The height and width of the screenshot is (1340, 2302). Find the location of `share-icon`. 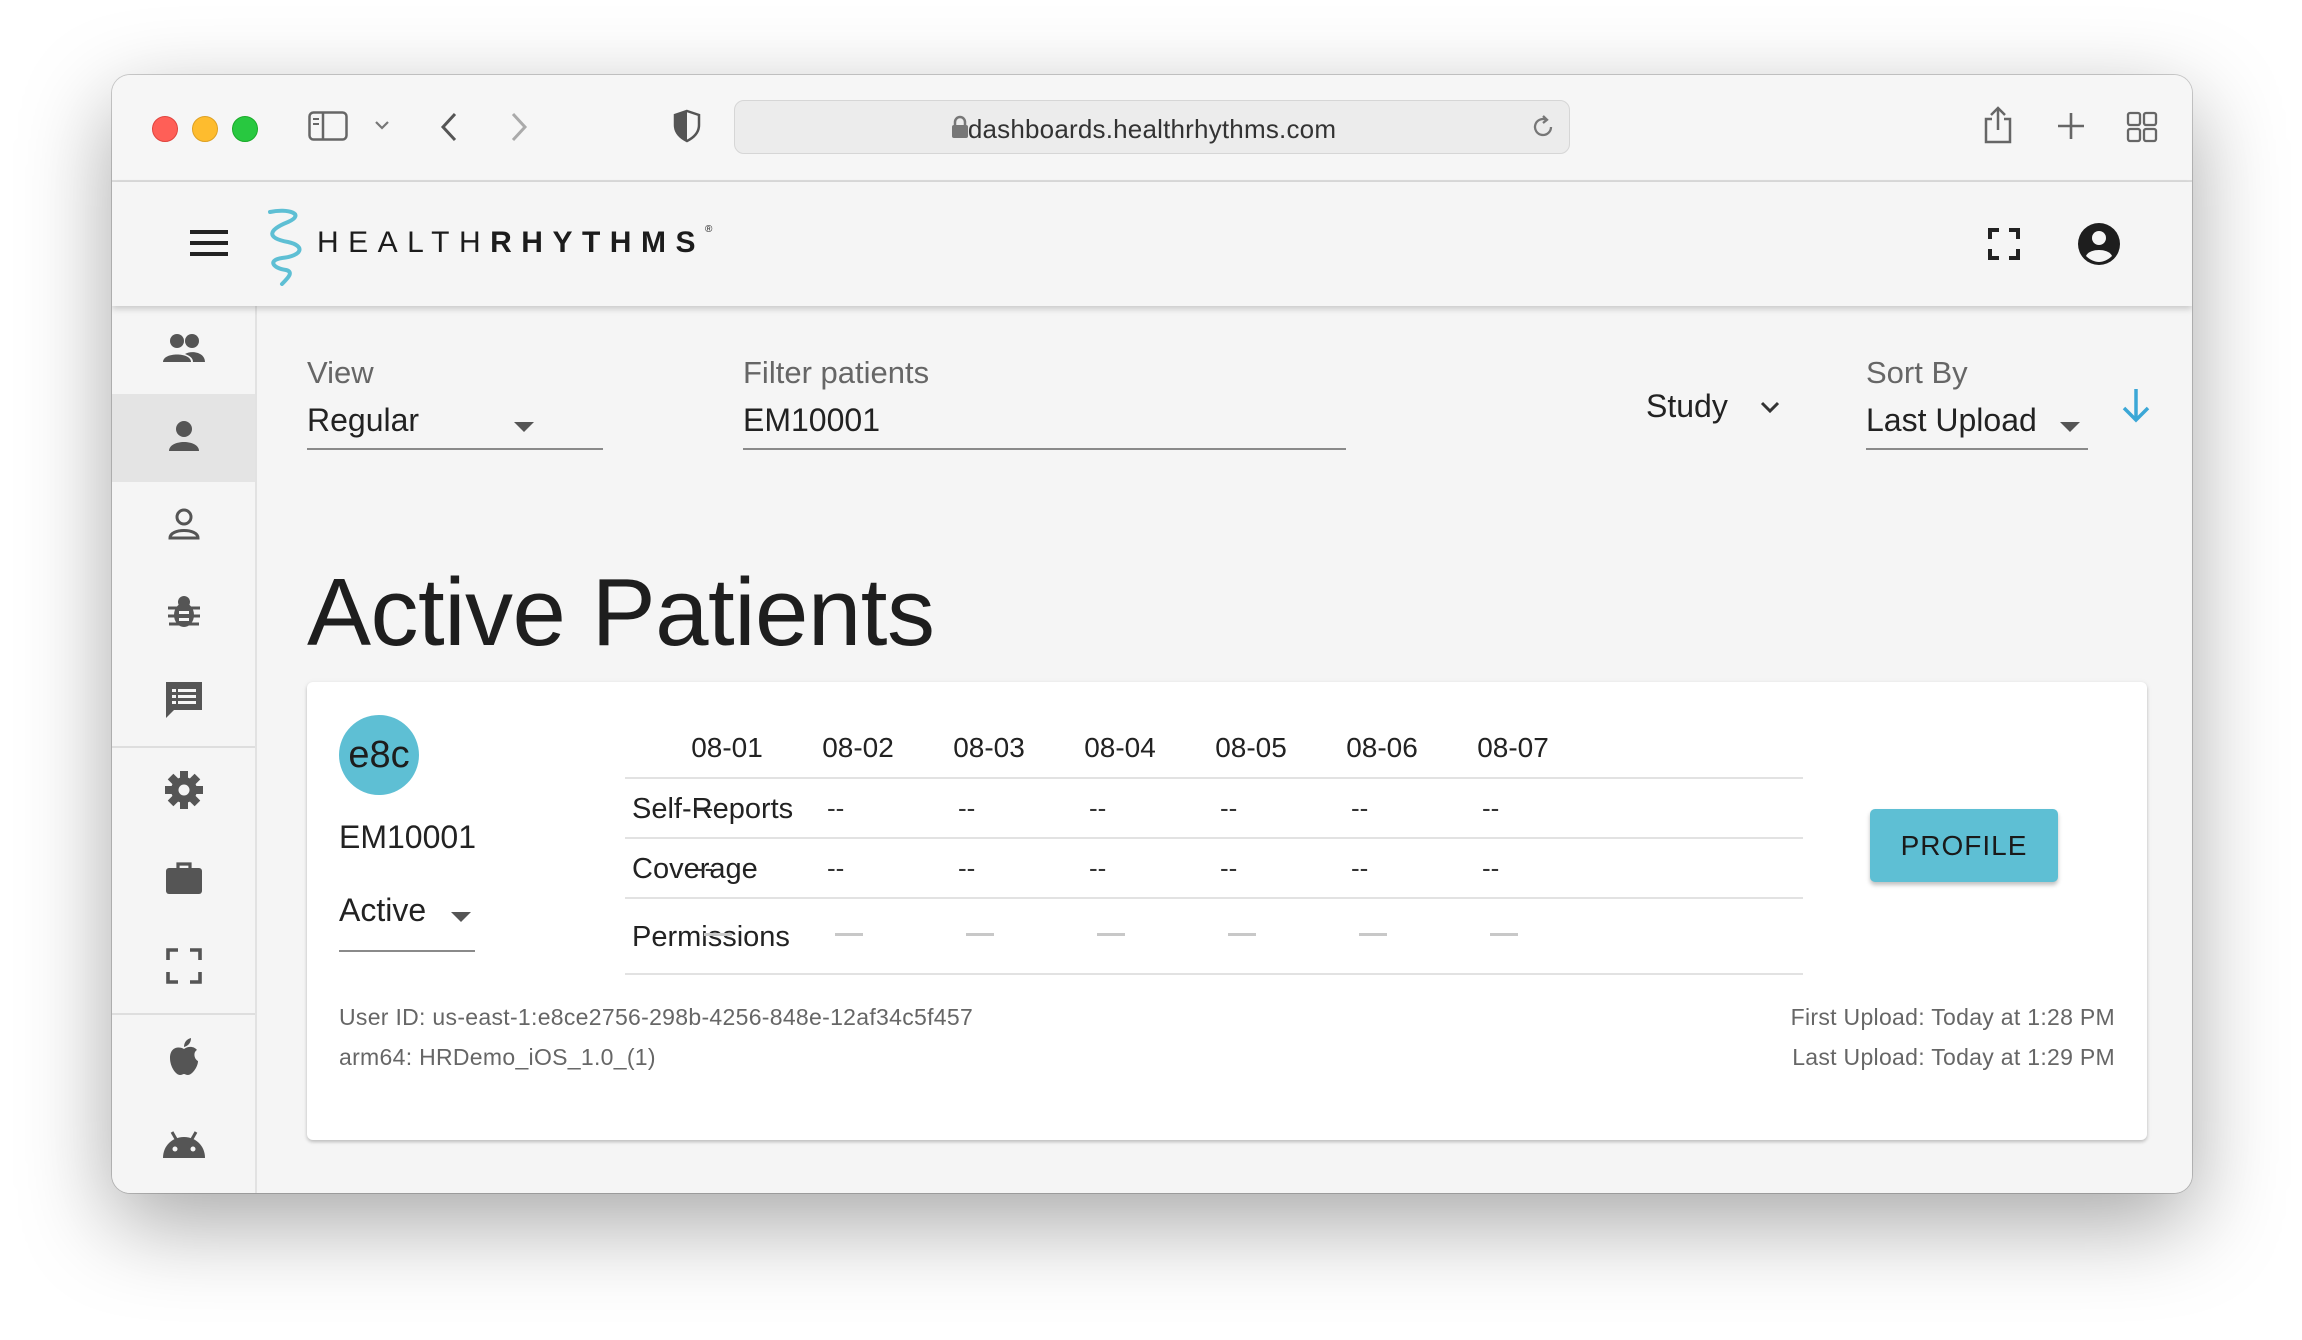

share-icon is located at coordinates (1998, 125).